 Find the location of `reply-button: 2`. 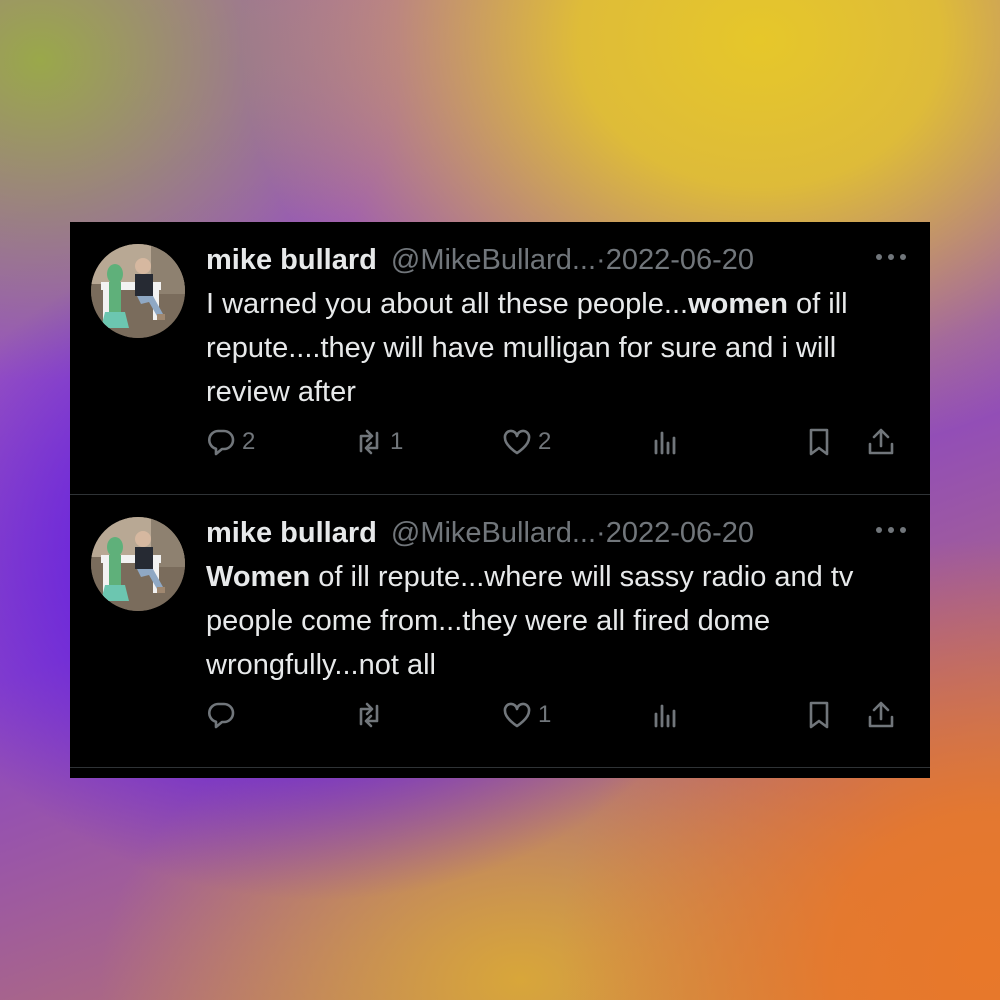

reply-button: 2 is located at coordinates (230, 442).